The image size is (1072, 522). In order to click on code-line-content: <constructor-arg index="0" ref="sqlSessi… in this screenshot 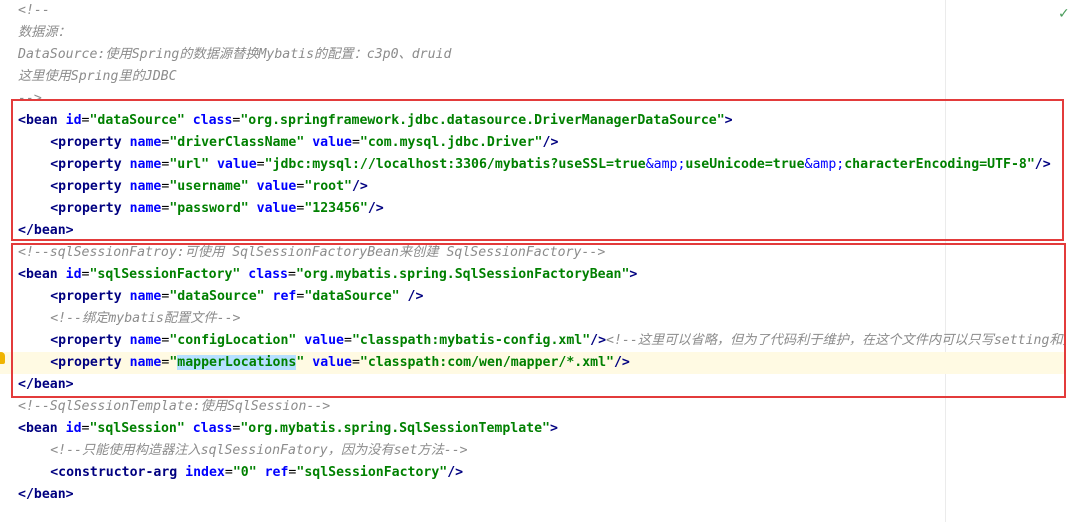, I will do `click(256, 473)`.